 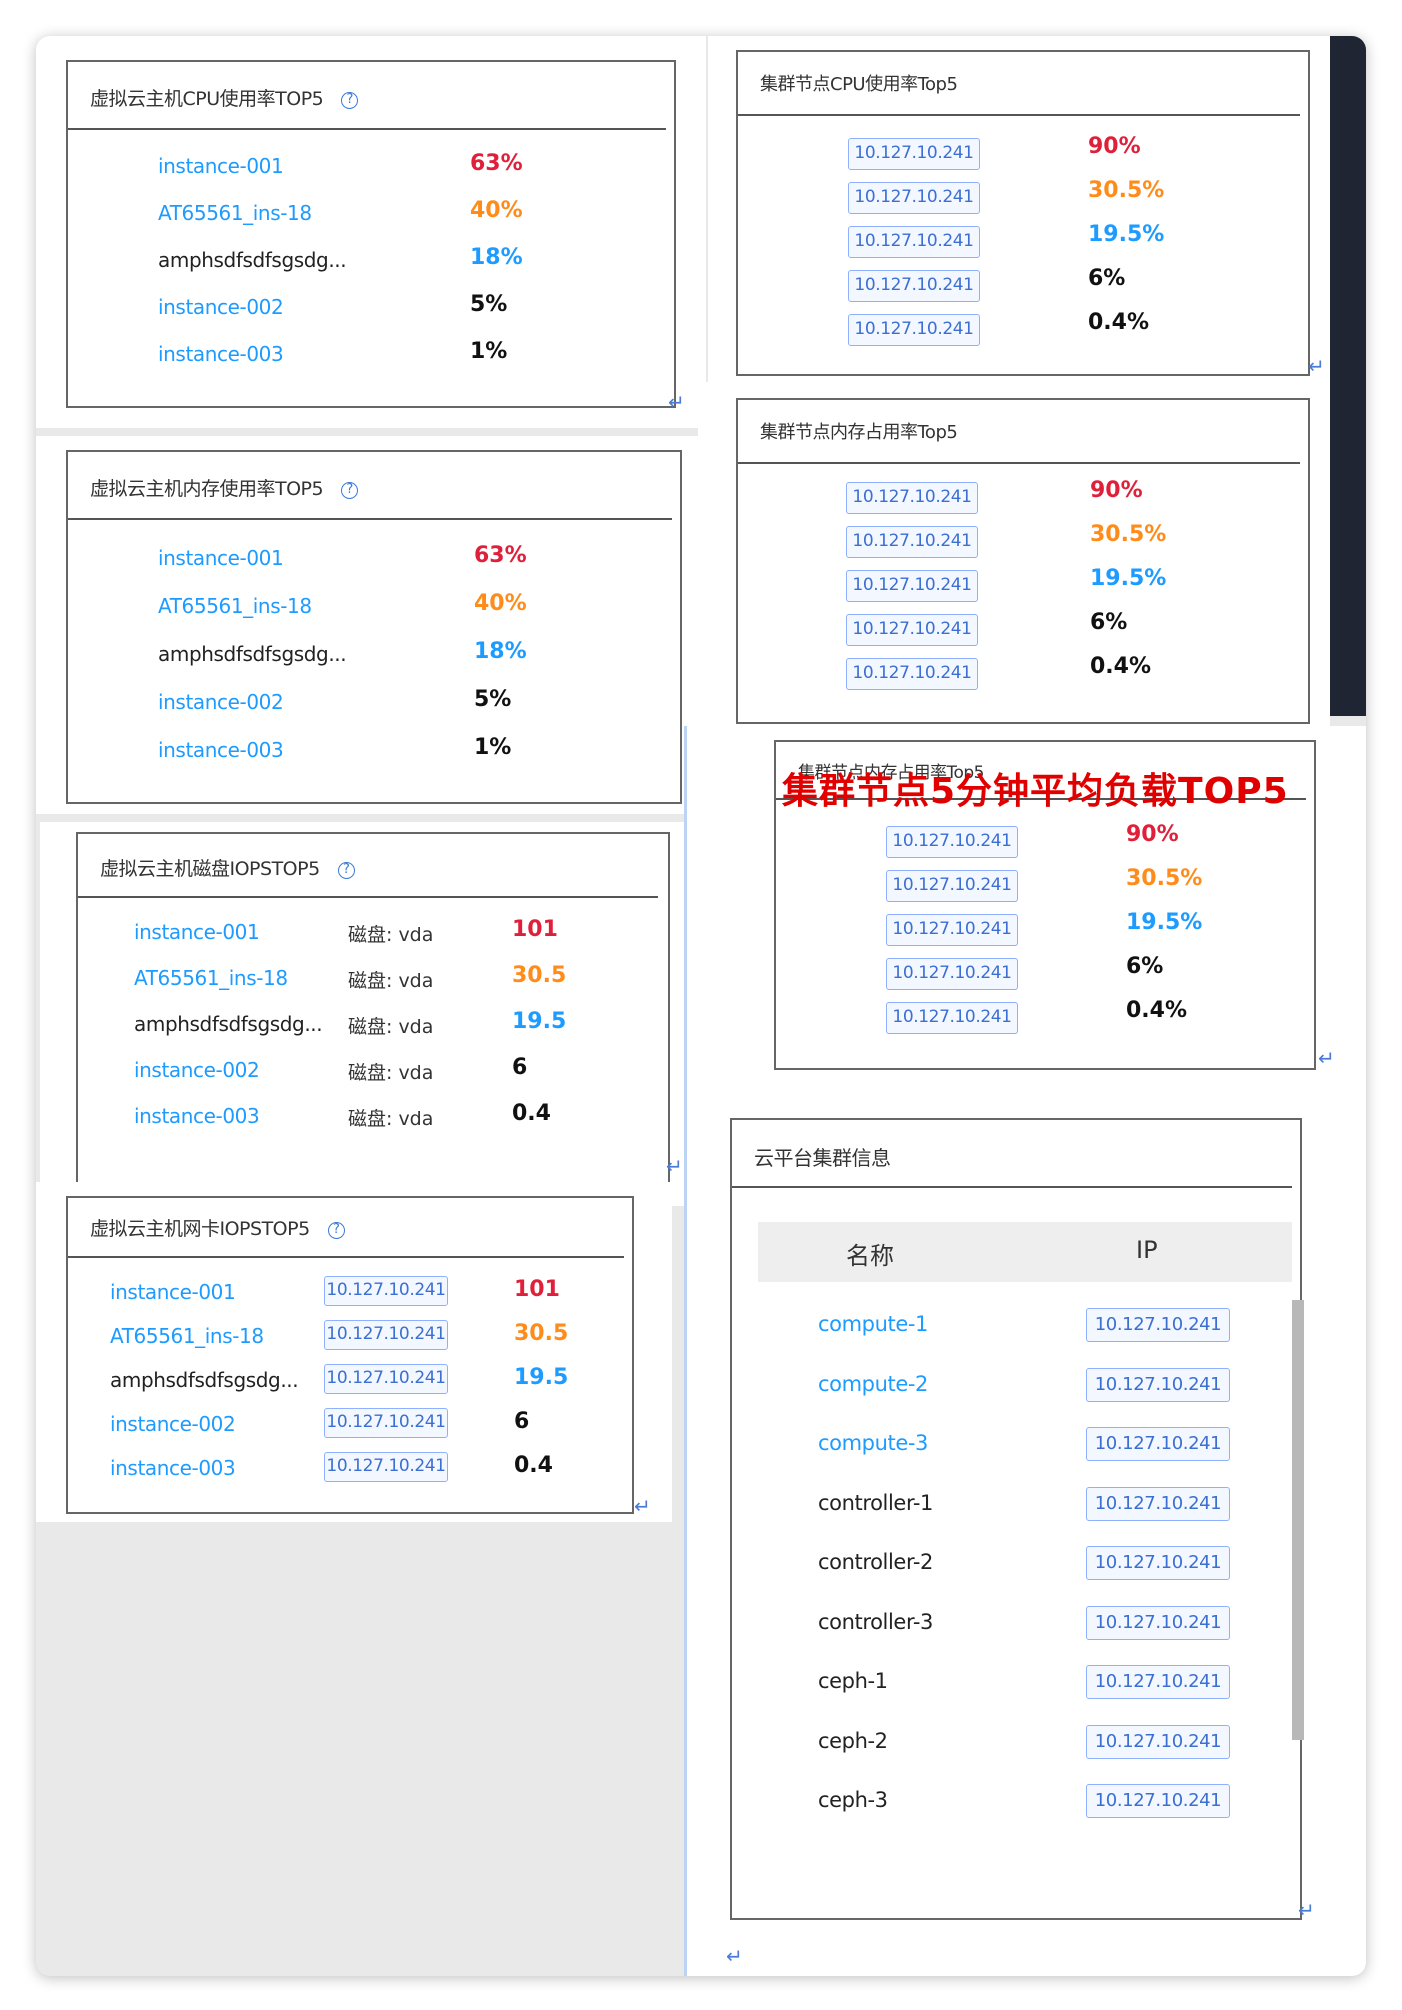 What do you see at coordinates (1025, 1252) in the screenshot?
I see `table-header: 名称 IP` at bounding box center [1025, 1252].